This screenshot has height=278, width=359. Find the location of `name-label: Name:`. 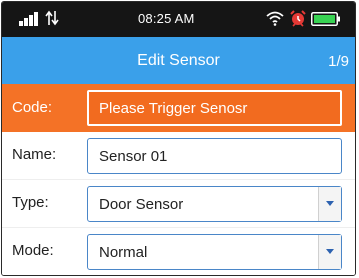

name-label: Name: is located at coordinates (34, 154).